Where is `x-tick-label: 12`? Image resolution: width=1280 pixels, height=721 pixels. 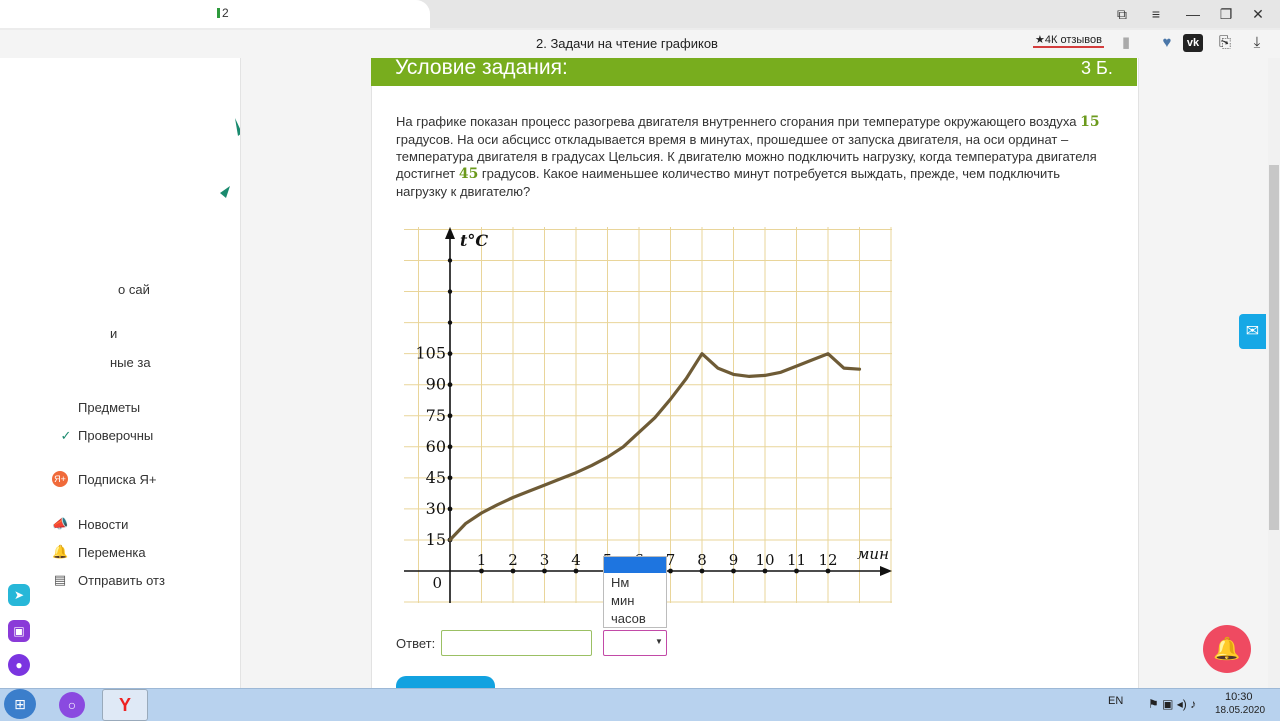 x-tick-label: 12 is located at coordinates (827, 560).